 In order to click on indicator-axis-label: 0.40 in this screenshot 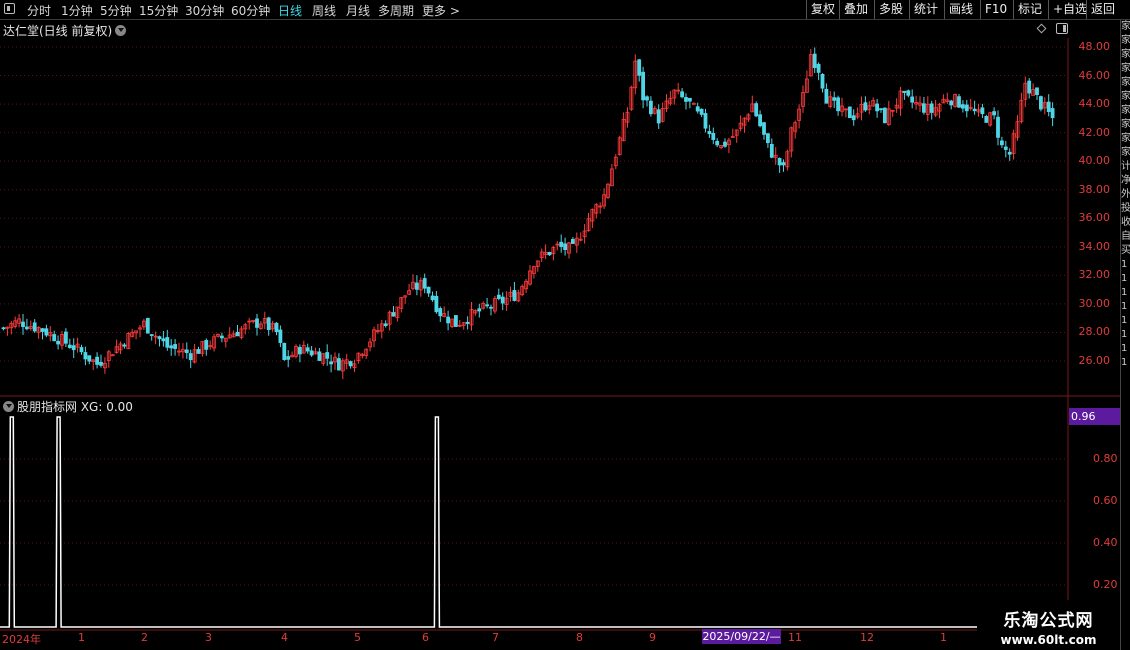, I will do `click(1105, 542)`.